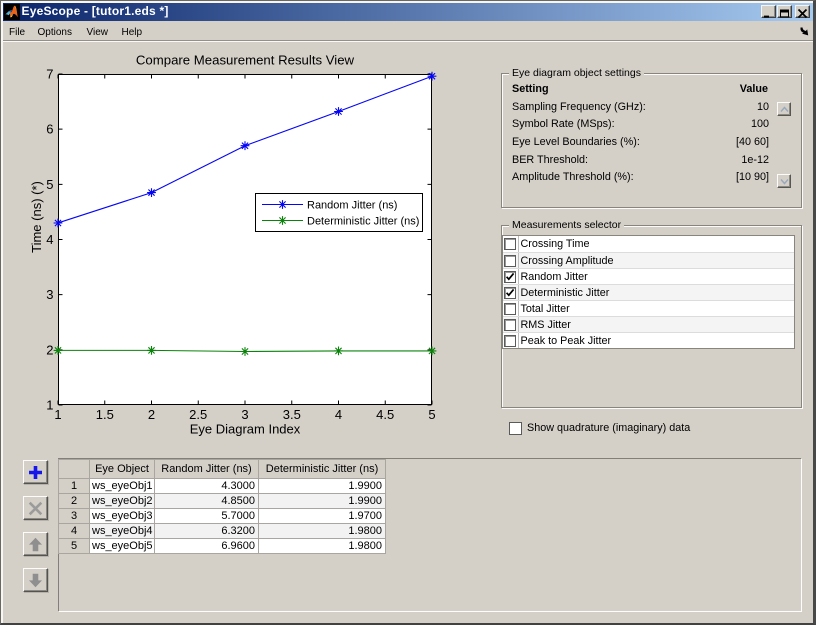 This screenshot has width=816, height=625. I want to click on svg-text: 2.5, so click(198, 414).